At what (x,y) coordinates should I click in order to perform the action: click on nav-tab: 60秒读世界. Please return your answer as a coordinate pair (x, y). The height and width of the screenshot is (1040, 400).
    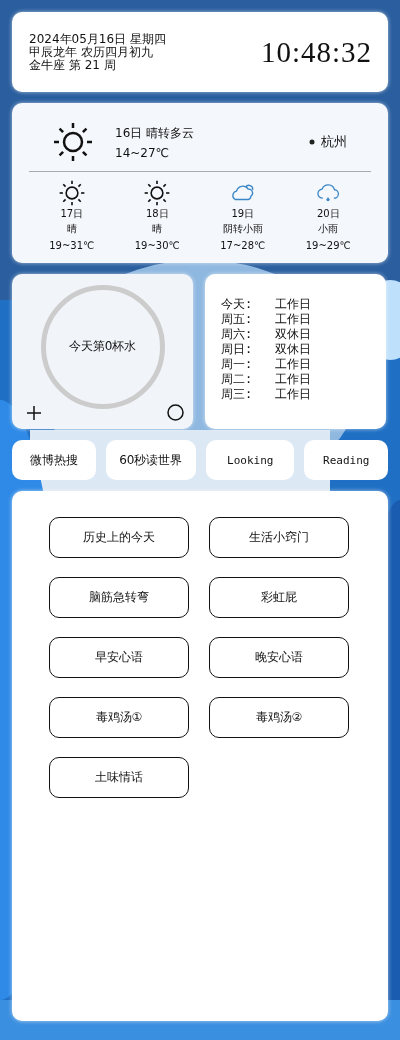
    Looking at the image, I should click on (150, 460).